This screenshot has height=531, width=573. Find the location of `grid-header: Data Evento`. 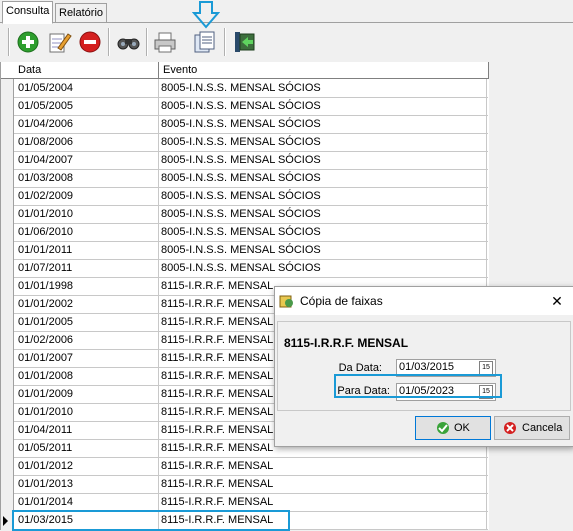

grid-header: Data Evento is located at coordinates (245, 70).